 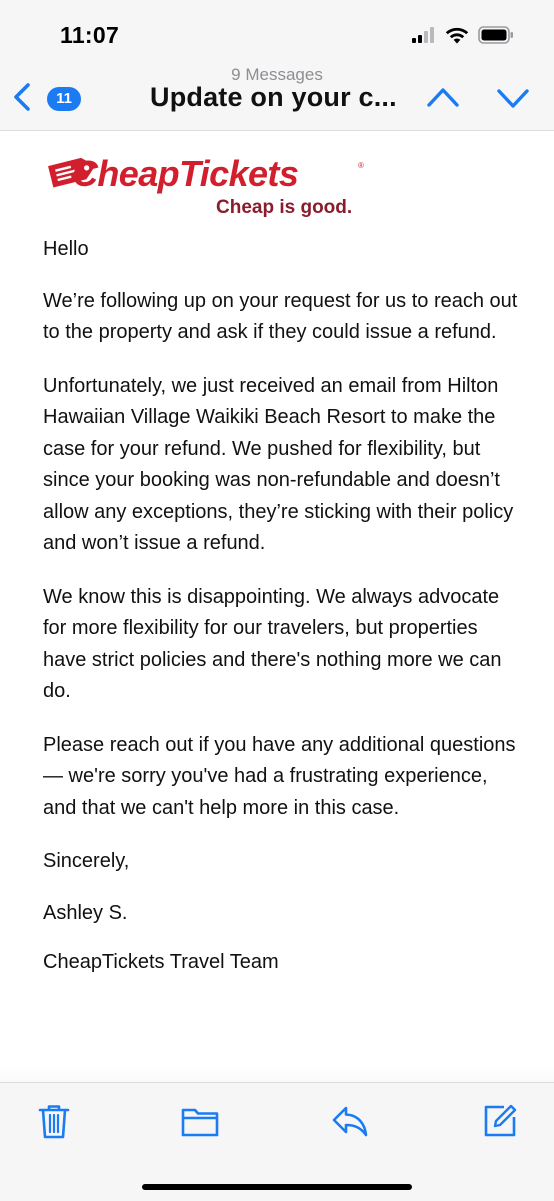 I want to click on unread-count-badge: 11, so click(x=64, y=99).